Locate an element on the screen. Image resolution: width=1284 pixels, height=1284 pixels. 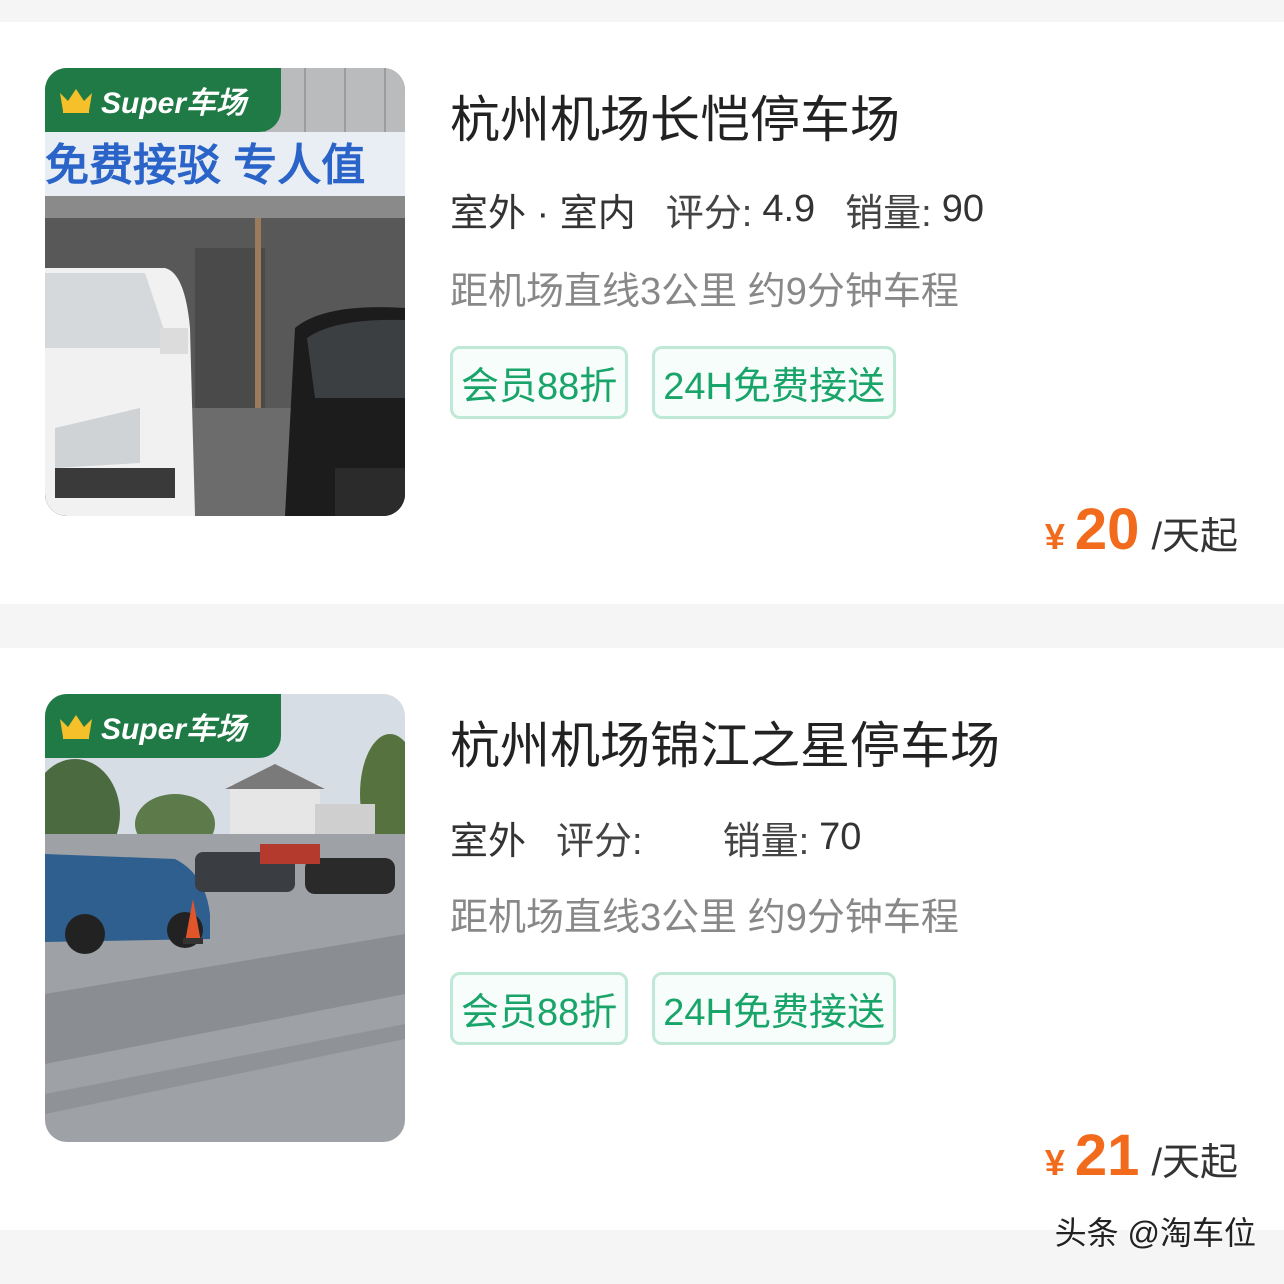
environment-tag: 室外 · 室内 is located at coordinates (543, 213).